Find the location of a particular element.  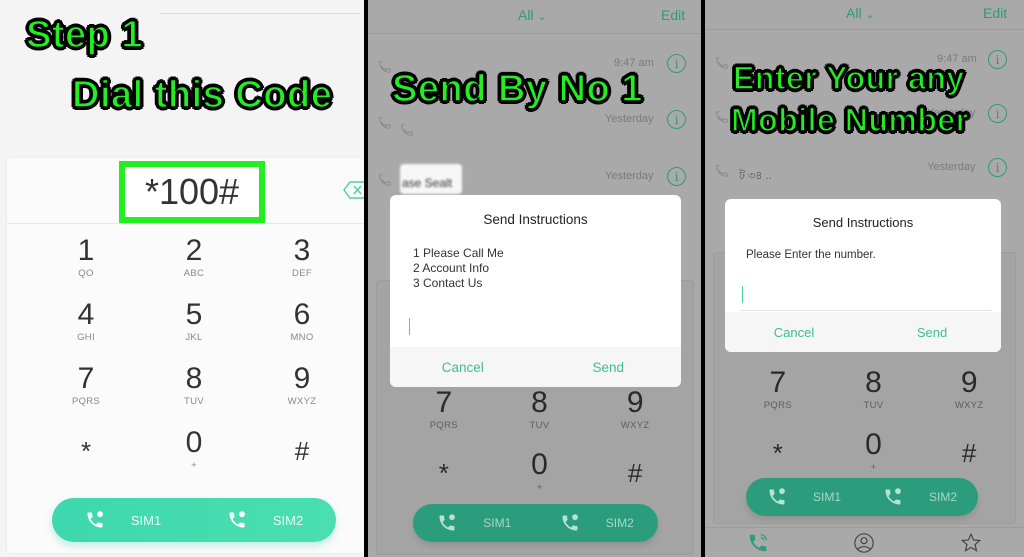

key-1: 1 QO is located at coordinates (86, 268).